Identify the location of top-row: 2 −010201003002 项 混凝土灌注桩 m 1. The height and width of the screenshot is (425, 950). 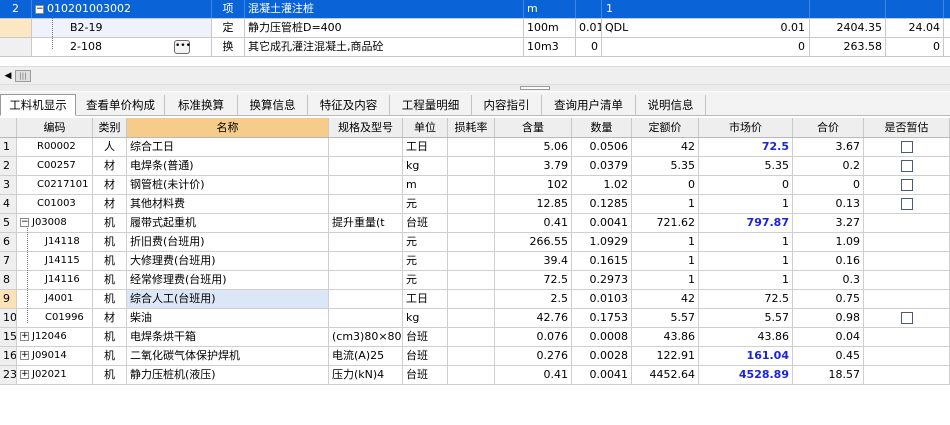
(475, 9).